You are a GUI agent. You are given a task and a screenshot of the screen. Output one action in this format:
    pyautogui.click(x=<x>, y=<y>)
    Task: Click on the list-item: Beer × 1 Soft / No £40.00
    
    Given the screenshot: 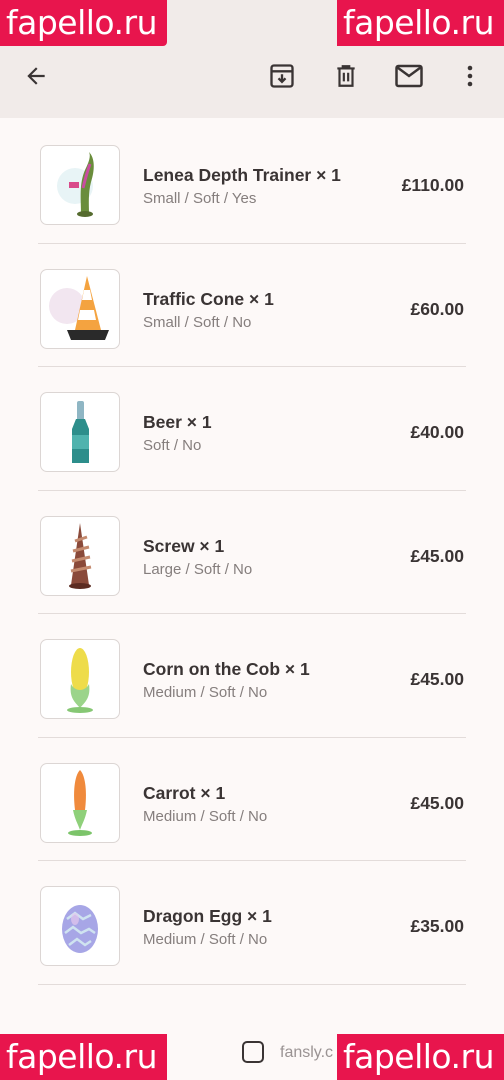 What is the action you would take?
    pyautogui.click(x=252, y=429)
    